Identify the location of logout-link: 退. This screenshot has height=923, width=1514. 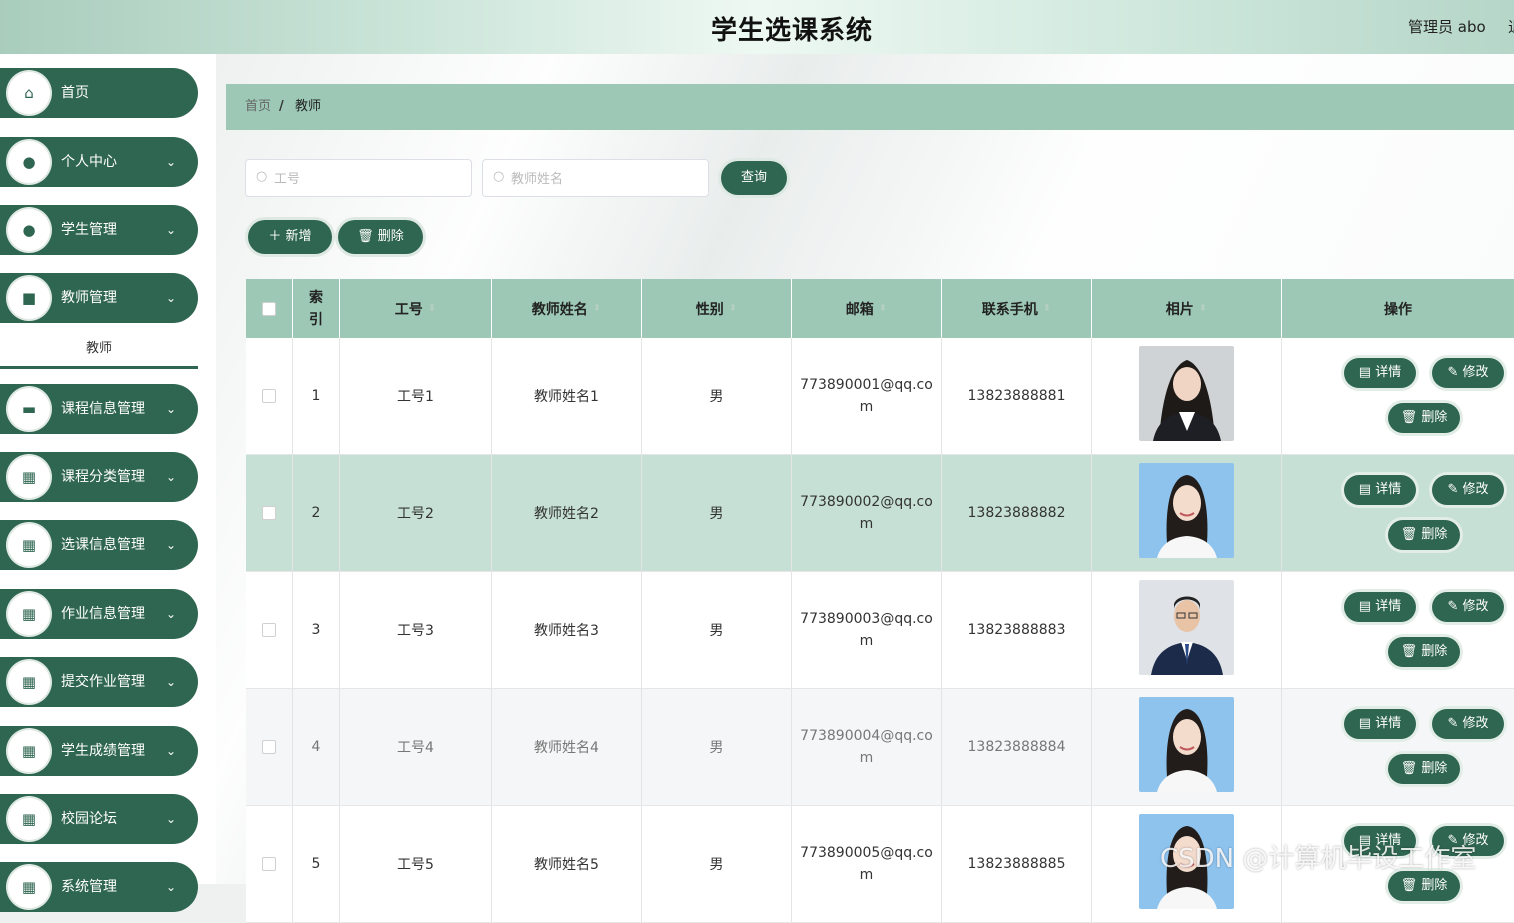
(1511, 26).